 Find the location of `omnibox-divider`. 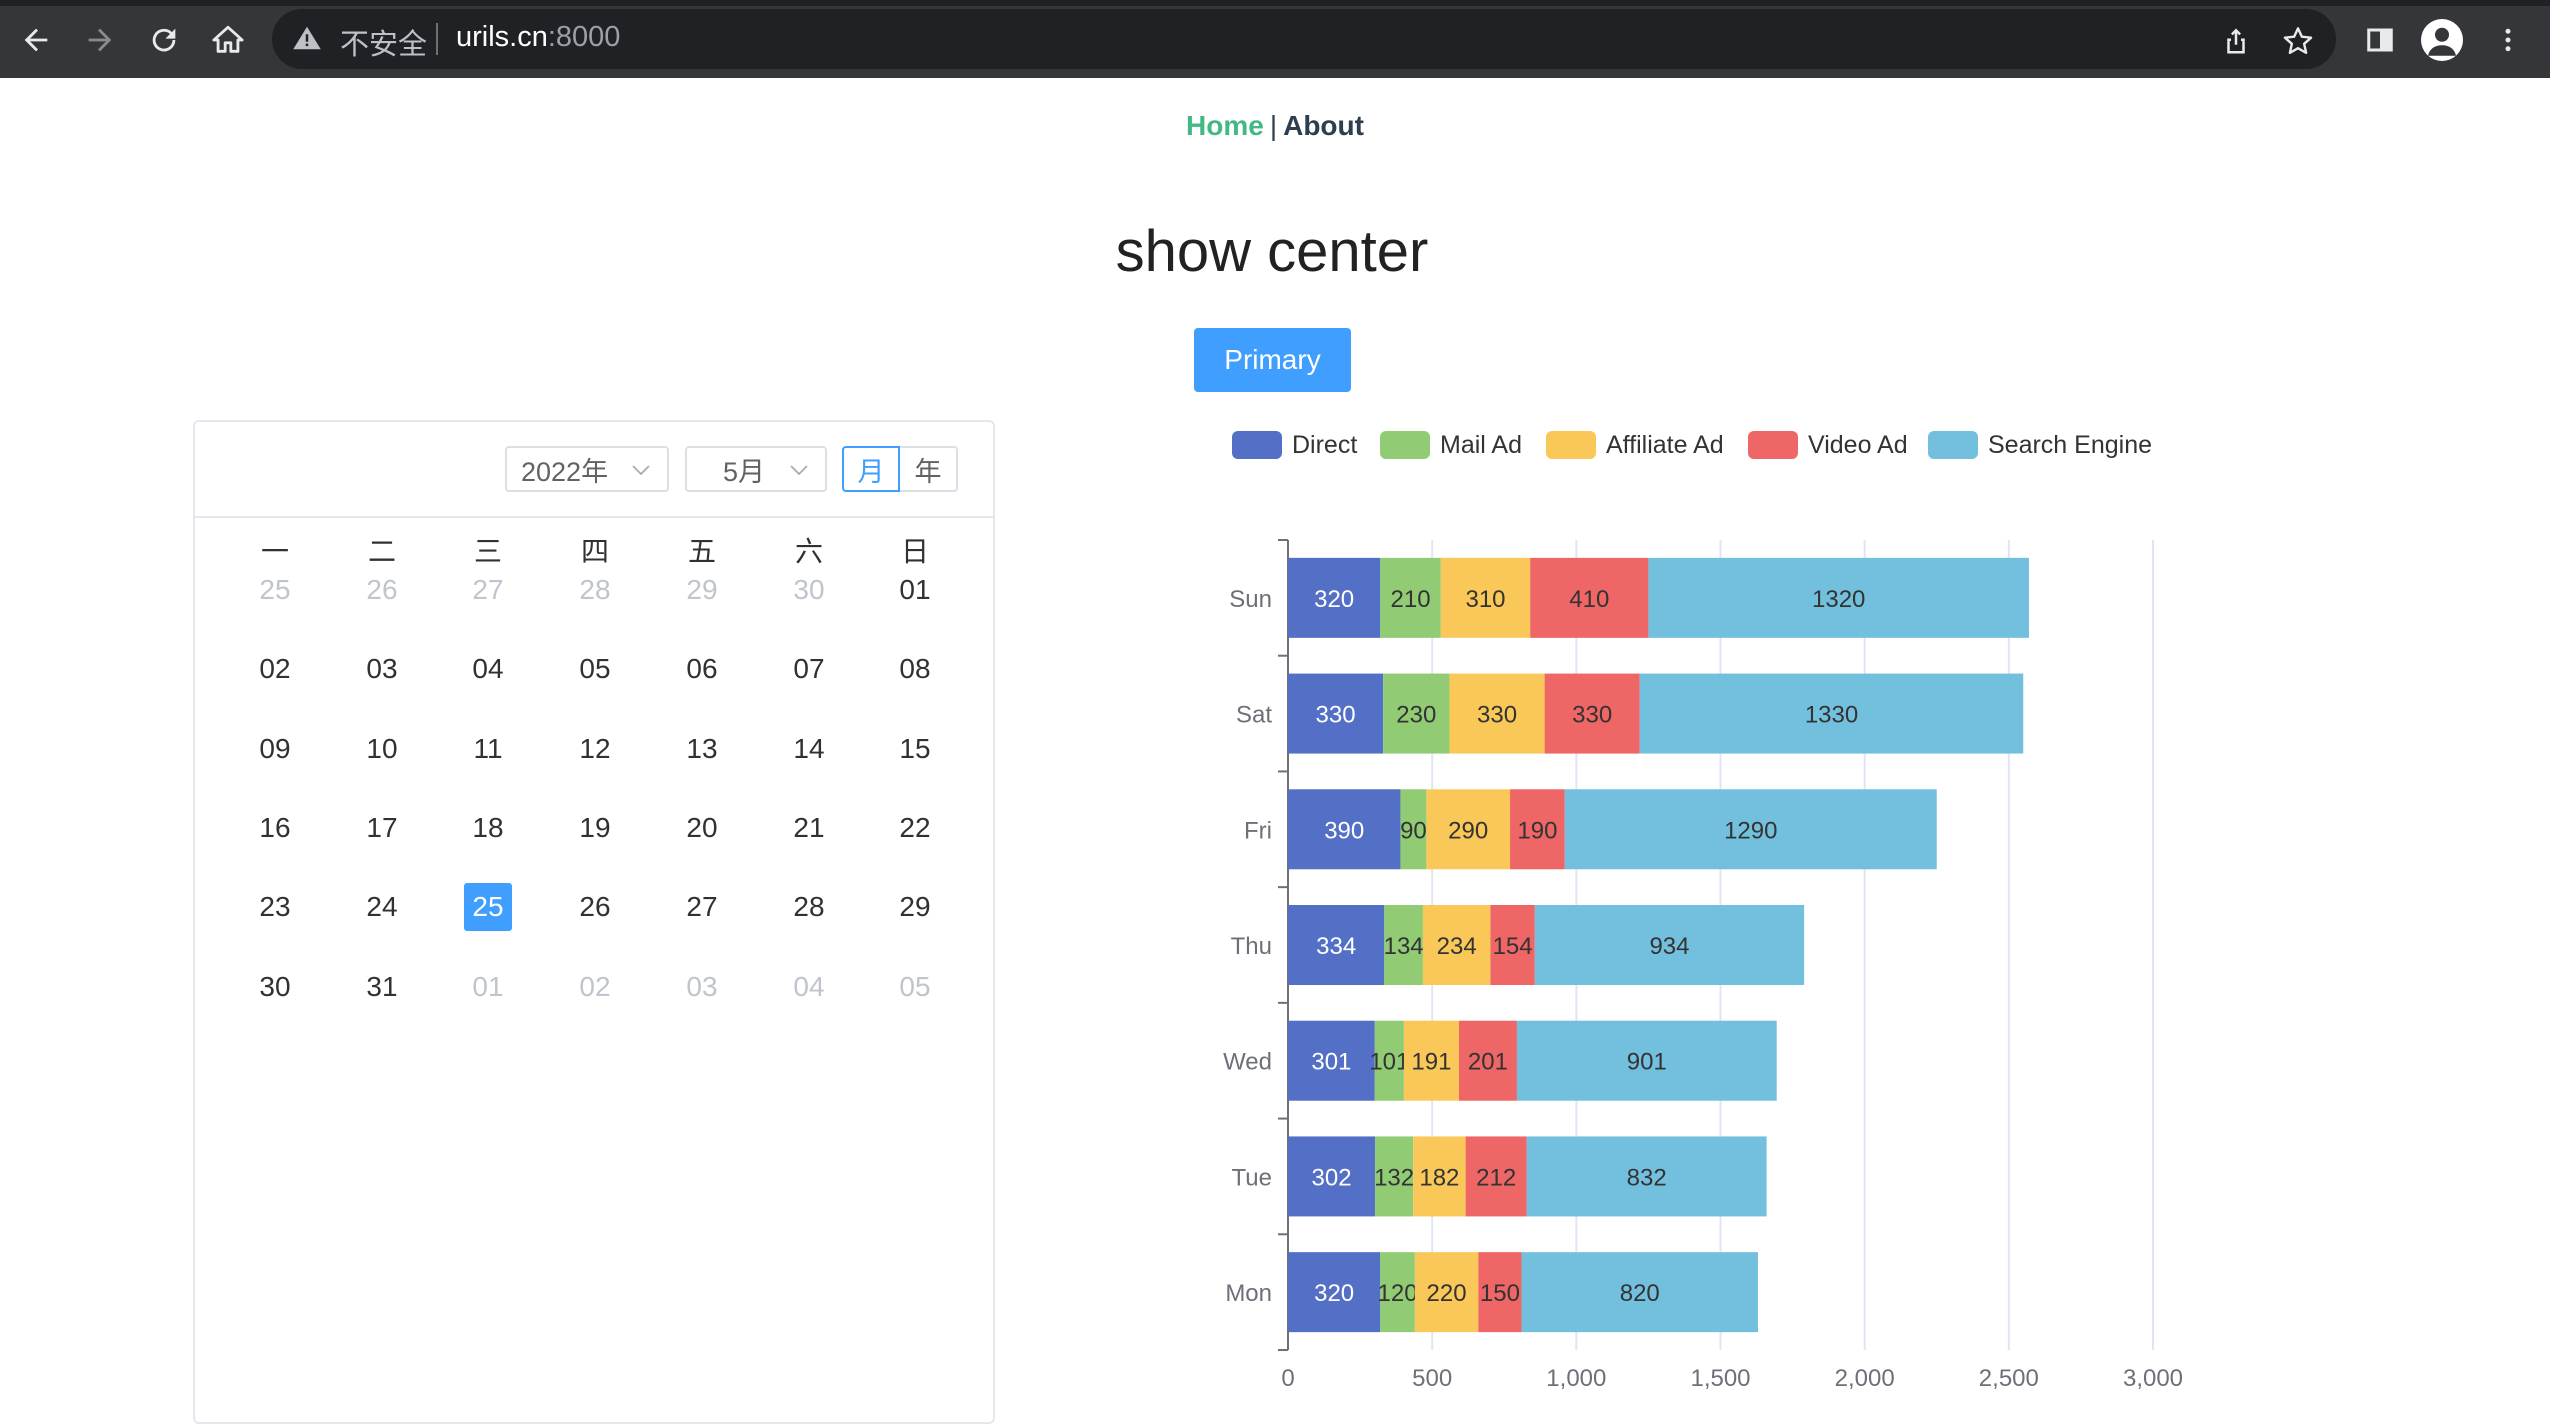

omnibox-divider is located at coordinates (437, 39).